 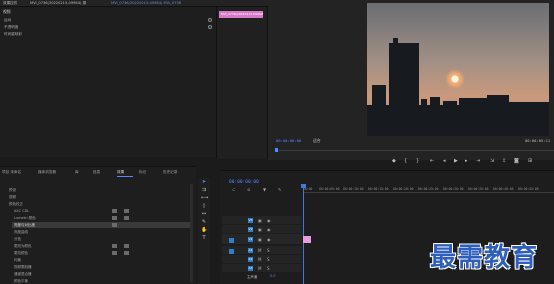 I want to click on effect-item-selected: 亮度与对比度, so click(x=24, y=225).